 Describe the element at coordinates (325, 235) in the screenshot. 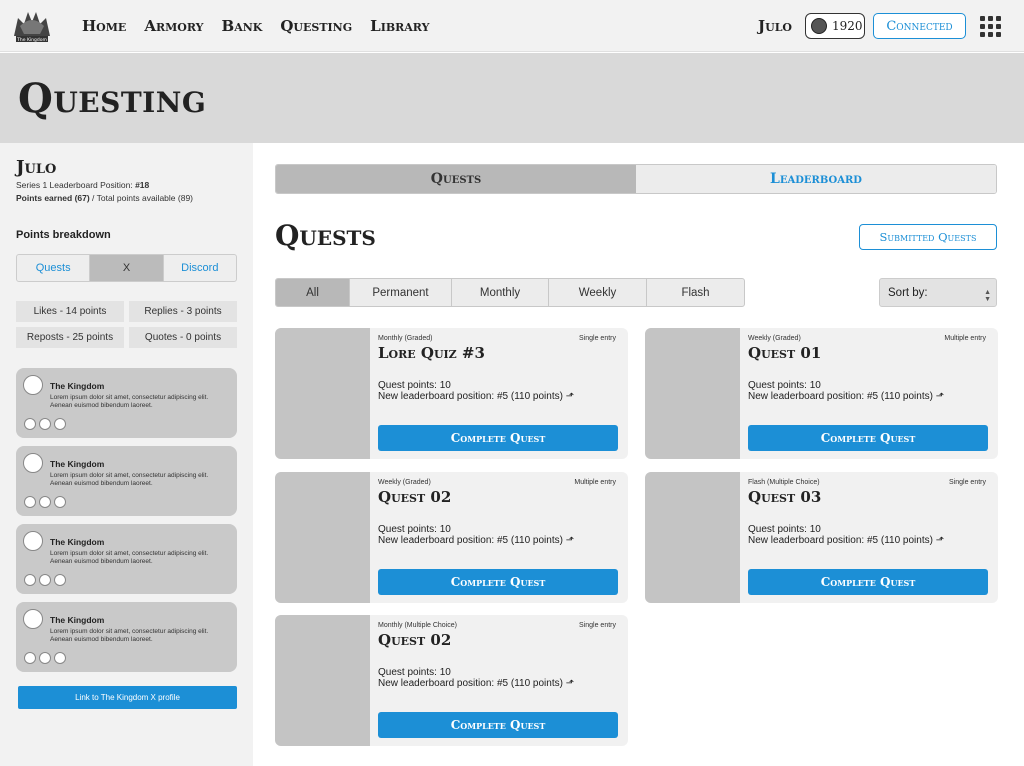

I see `section-title: Quests` at that location.